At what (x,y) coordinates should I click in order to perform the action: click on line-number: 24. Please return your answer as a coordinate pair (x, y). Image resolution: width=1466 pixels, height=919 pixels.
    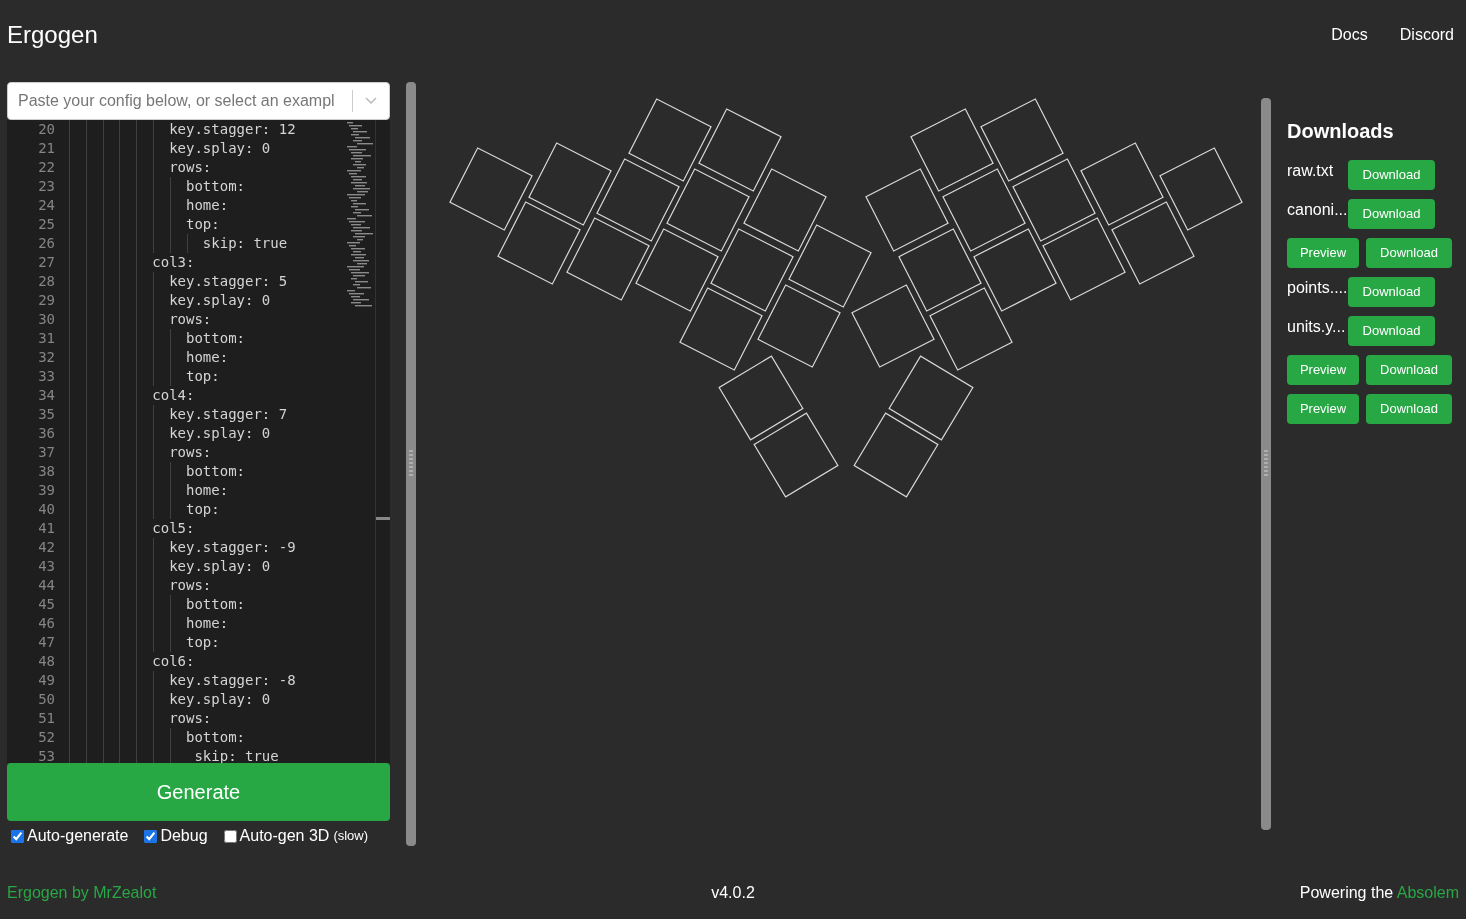
    Looking at the image, I should click on (46, 205).